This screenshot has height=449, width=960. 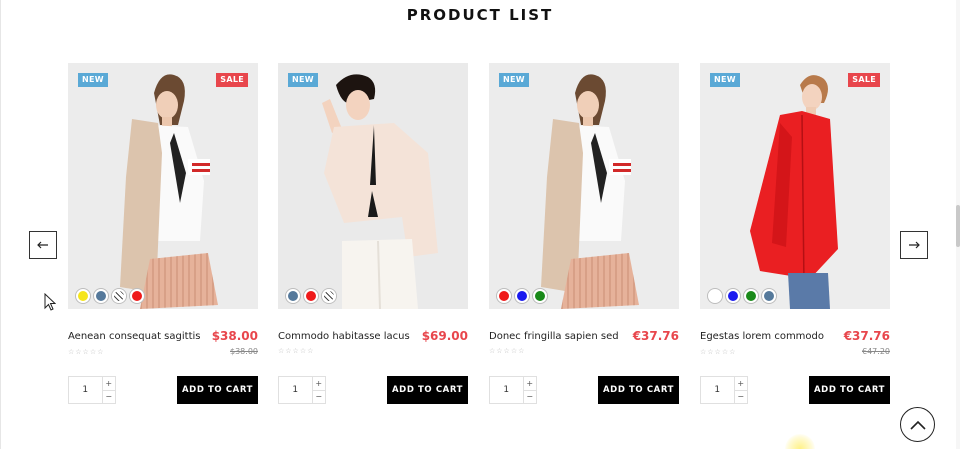 I want to click on scrollbar-thumb, so click(x=958, y=226).